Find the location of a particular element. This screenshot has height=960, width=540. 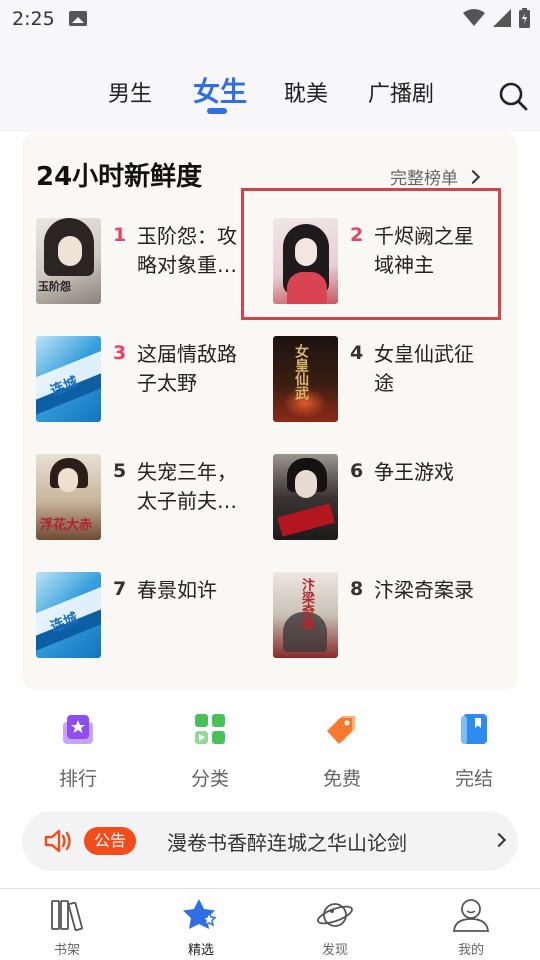

tab-danmei: 耽美 is located at coordinates (306, 92).